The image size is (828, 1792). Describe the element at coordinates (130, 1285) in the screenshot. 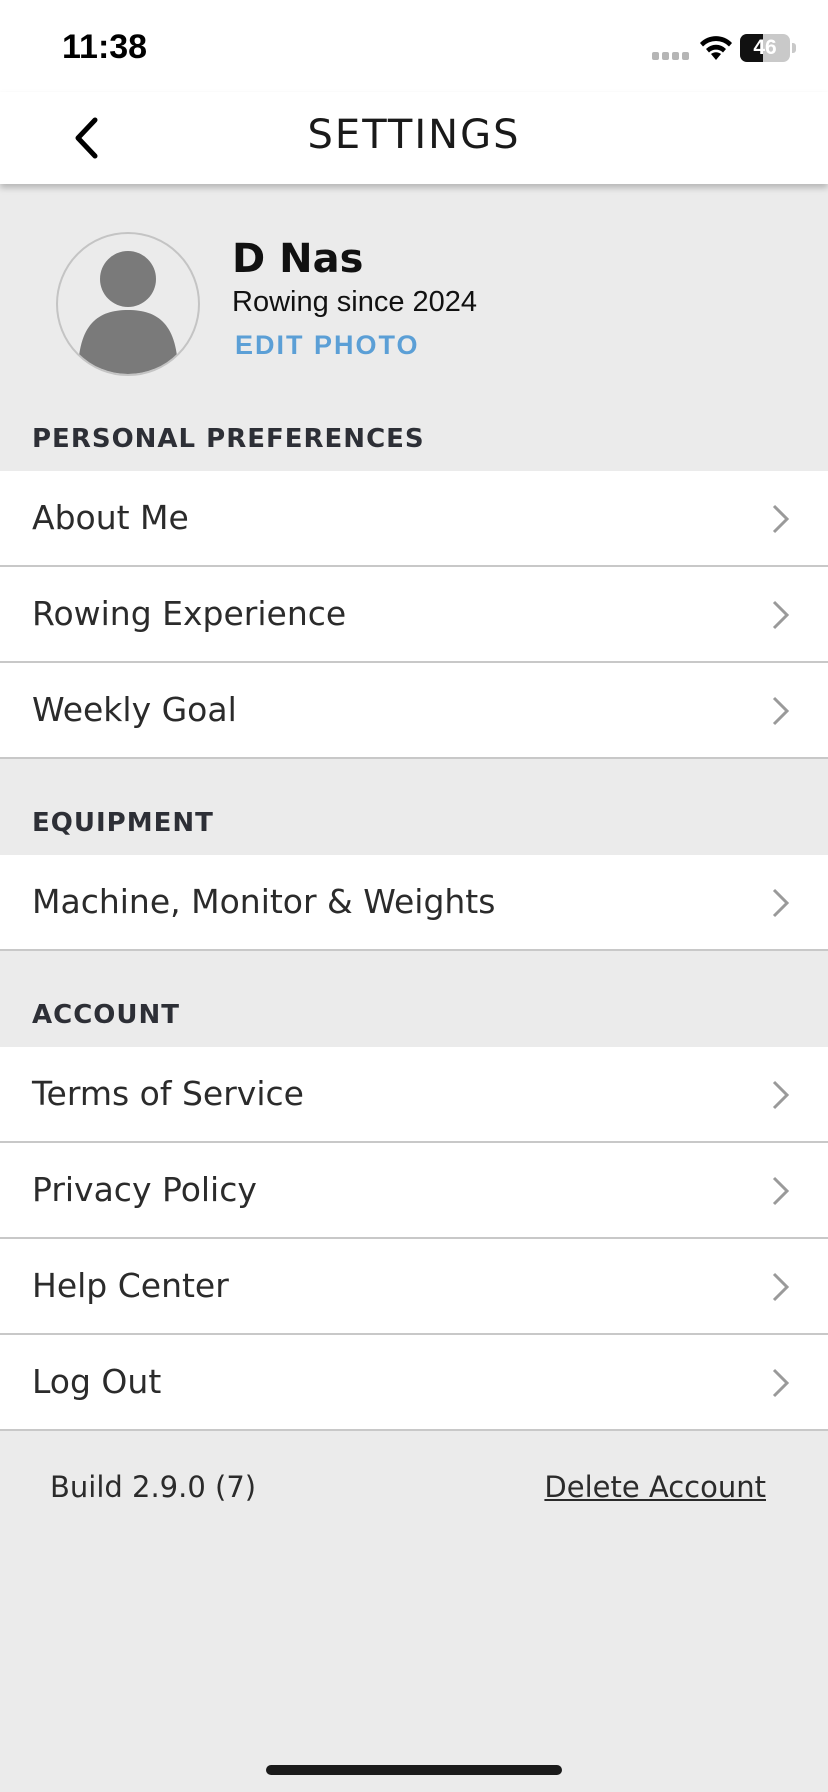

I see `row-label: Help Center` at that location.